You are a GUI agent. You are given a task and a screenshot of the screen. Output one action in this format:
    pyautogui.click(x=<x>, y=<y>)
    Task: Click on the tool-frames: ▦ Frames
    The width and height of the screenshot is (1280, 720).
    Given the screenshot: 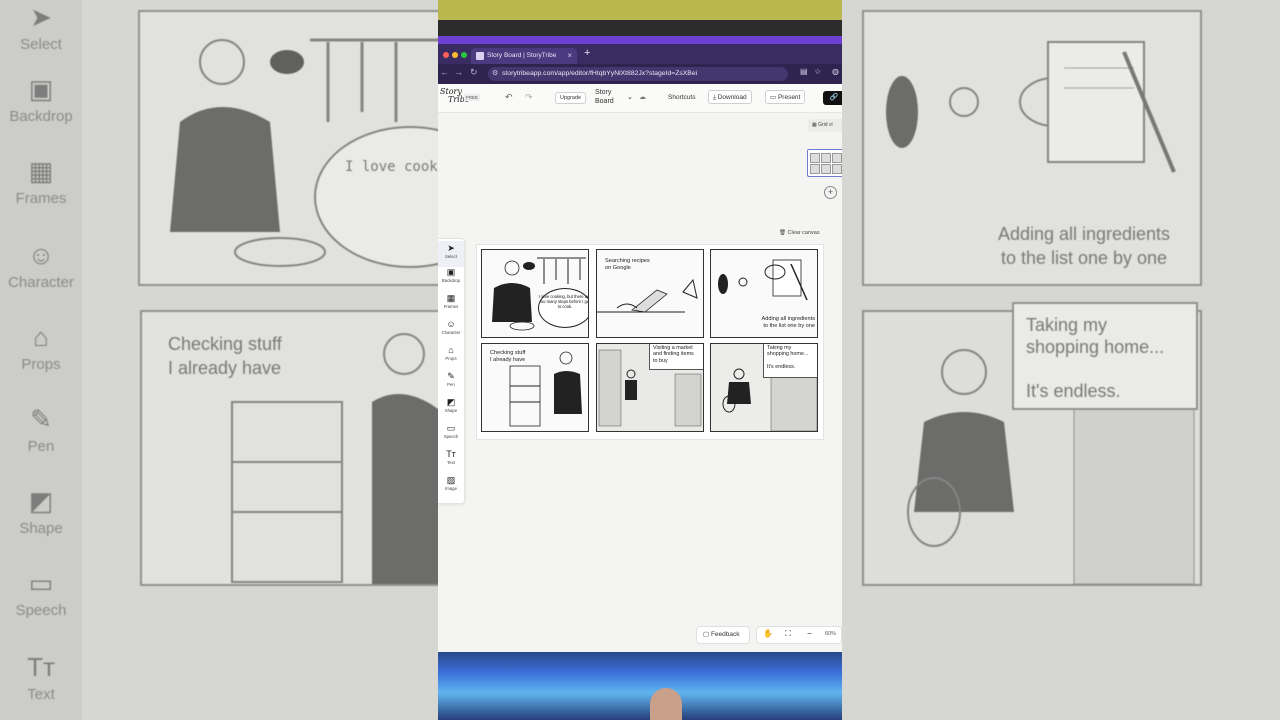 What is the action you would take?
    pyautogui.click(x=451, y=301)
    